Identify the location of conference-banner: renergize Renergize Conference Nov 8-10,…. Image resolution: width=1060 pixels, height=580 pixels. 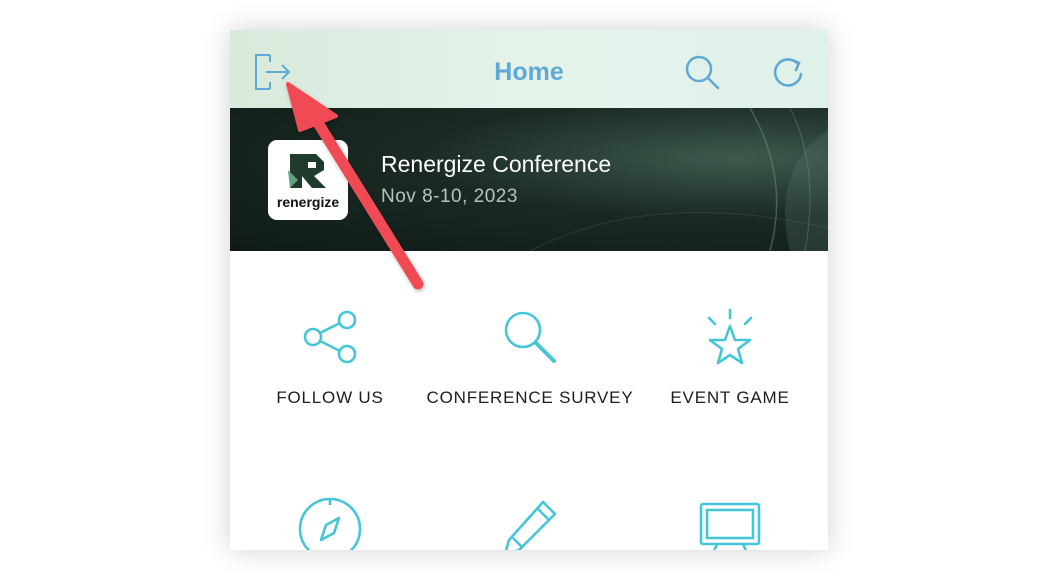
(529, 179).